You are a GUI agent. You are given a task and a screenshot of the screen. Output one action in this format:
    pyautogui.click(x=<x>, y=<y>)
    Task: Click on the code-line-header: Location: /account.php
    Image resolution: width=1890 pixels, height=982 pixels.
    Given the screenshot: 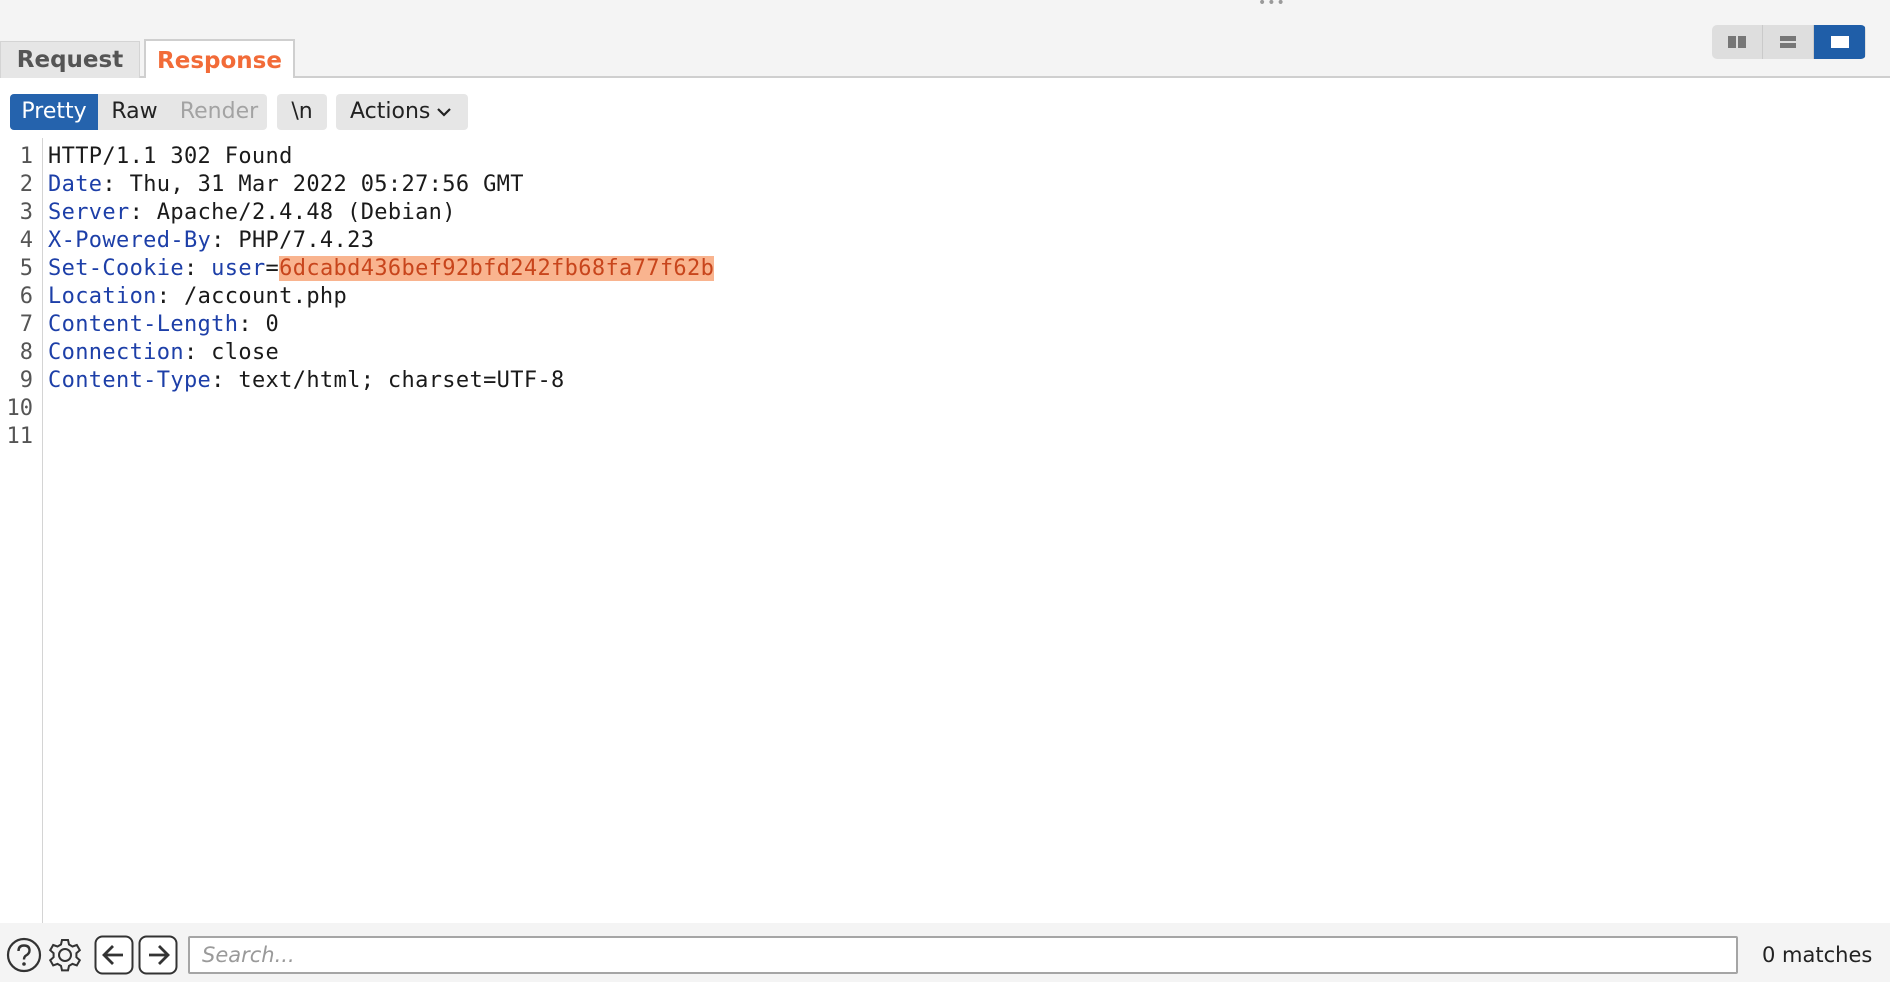 What is the action you would take?
    pyautogui.click(x=197, y=296)
    